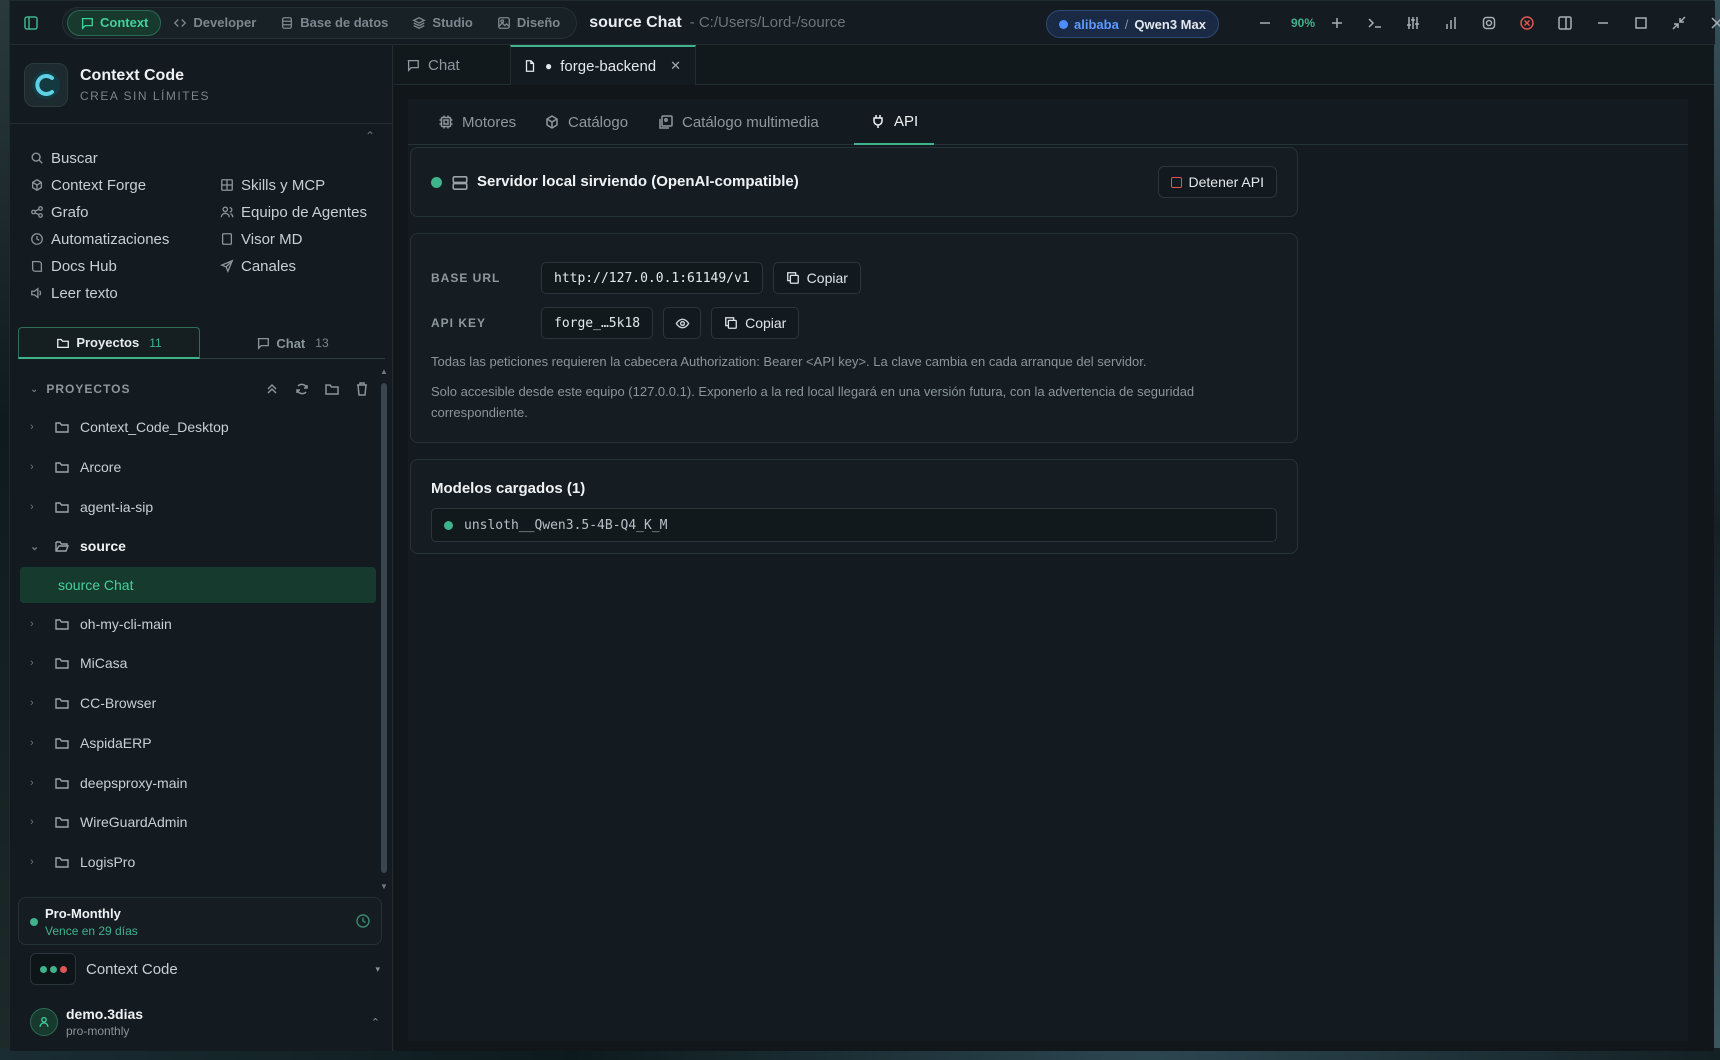 Image resolution: width=1720 pixels, height=1060 pixels. I want to click on plan-card: Pro-Monthly Vence en 29 días, so click(200, 921).